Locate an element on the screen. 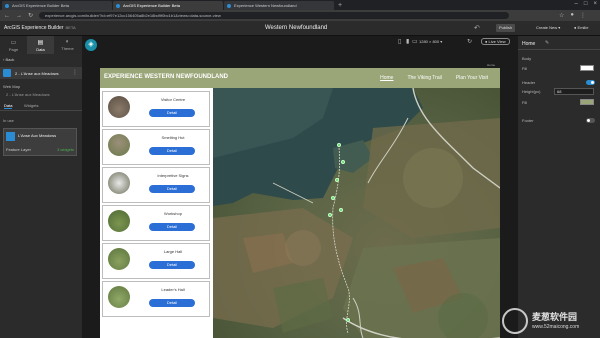 The height and width of the screenshot is (338, 600). tab-data-sources: Data is located at coordinates (8, 106).